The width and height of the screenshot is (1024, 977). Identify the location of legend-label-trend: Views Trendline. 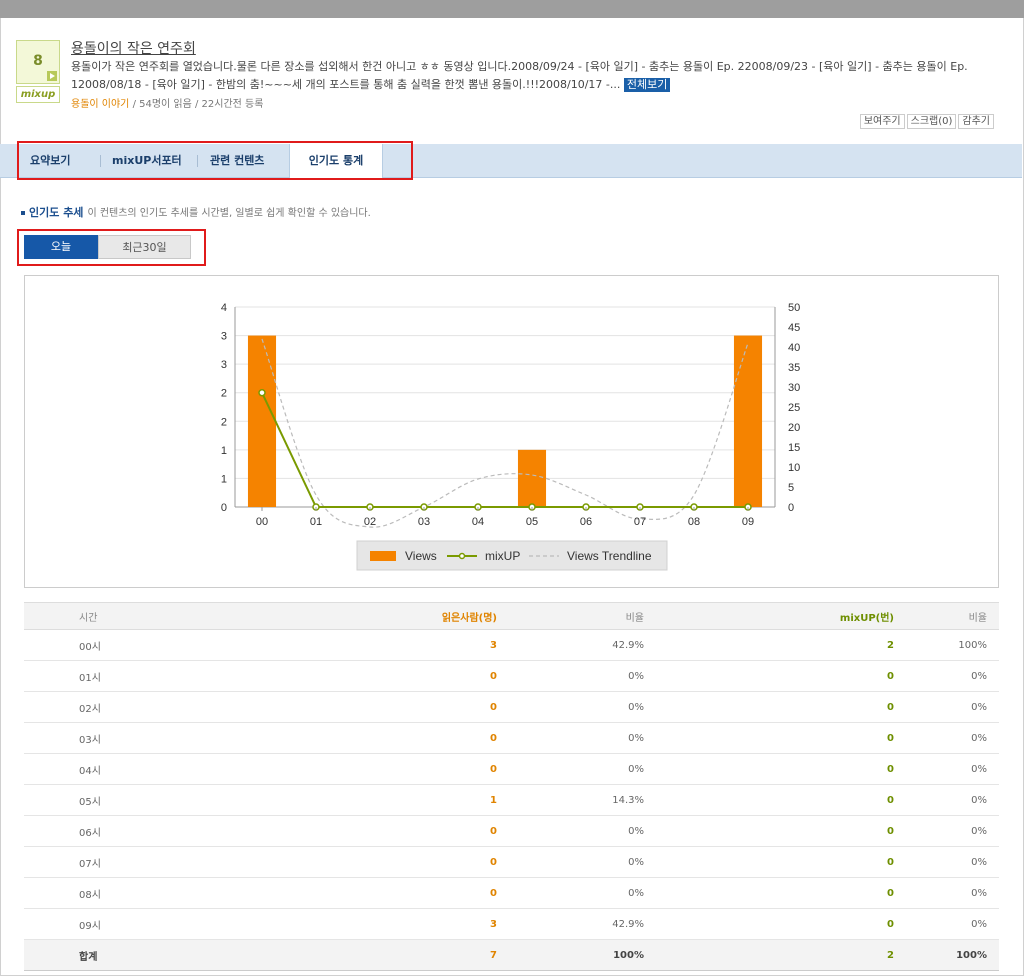
(609, 556).